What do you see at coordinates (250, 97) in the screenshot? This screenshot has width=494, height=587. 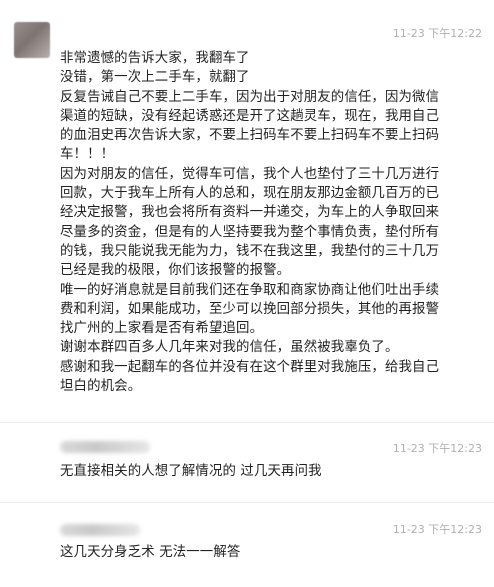 I see `text-line: 反复告诫自己不要上二手车，因为出于对朋友的信任，因为微信` at bounding box center [250, 97].